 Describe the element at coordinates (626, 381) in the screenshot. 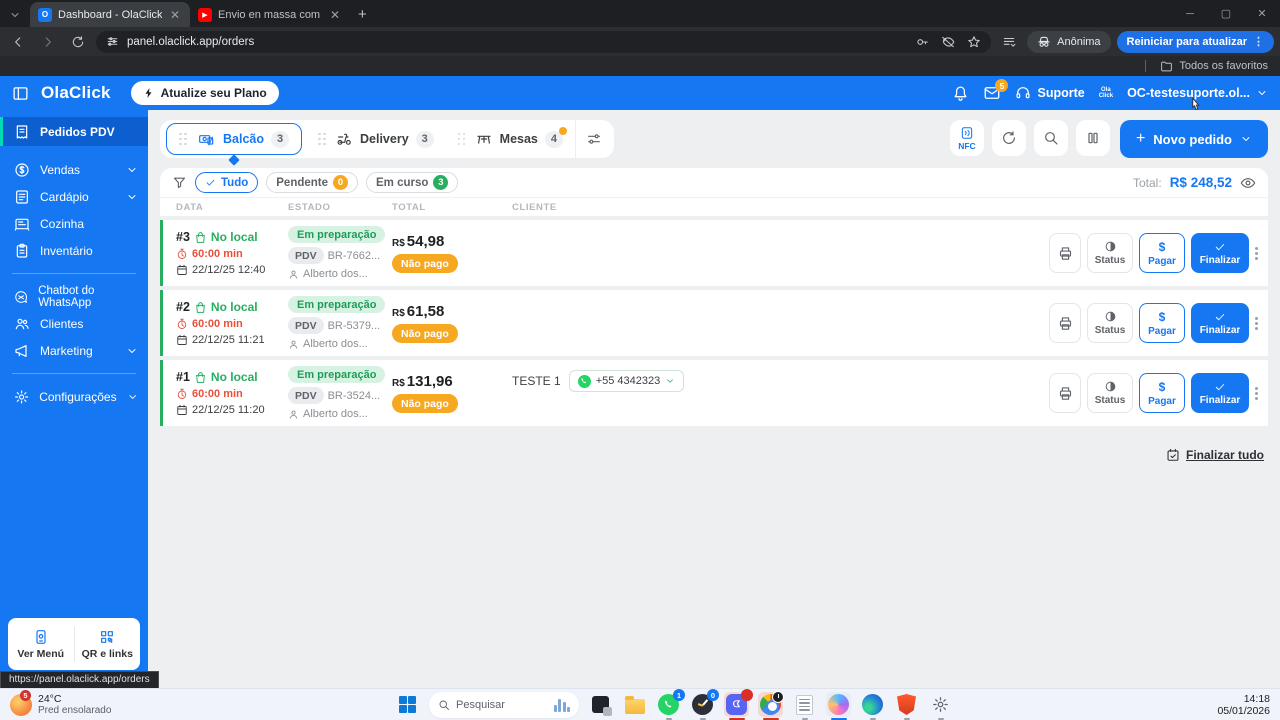

I see `client-whatsapp-dropdown: +55 4342323` at that location.